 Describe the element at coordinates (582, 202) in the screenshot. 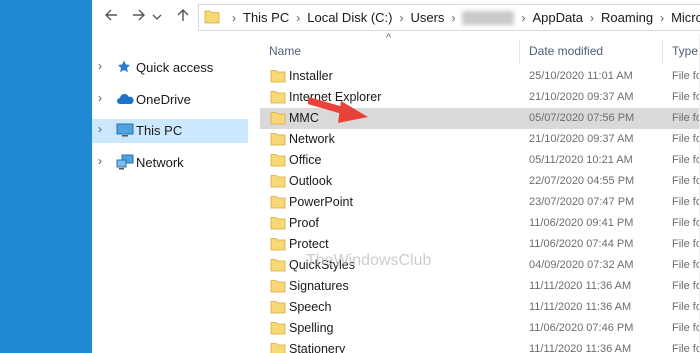

I see `file-date-modified: 23/07/2020 07:47 PM` at that location.